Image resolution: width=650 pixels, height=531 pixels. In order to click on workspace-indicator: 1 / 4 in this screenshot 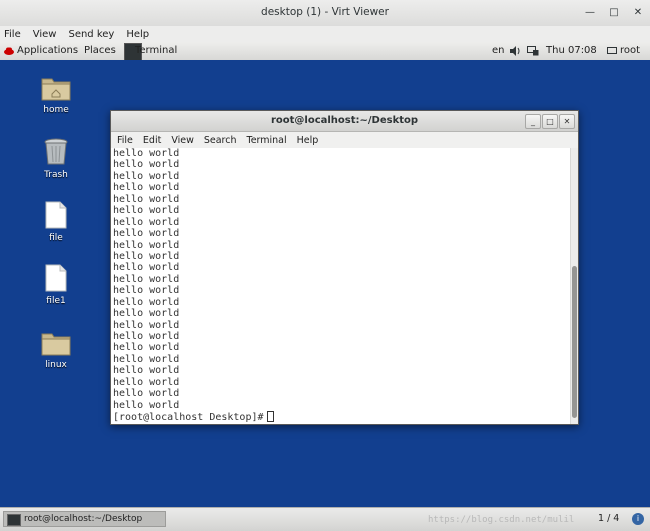, I will do `click(608, 518)`.